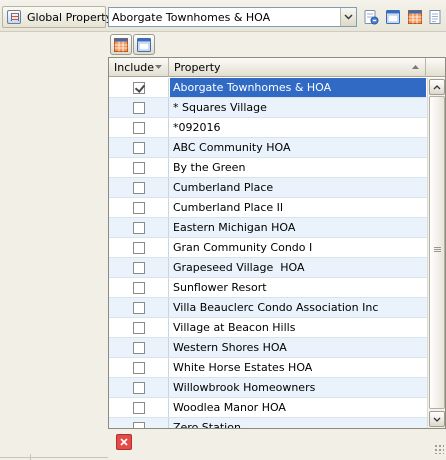 The width and height of the screenshot is (446, 460). I want to click on chevron-up-icon, so click(437, 86).